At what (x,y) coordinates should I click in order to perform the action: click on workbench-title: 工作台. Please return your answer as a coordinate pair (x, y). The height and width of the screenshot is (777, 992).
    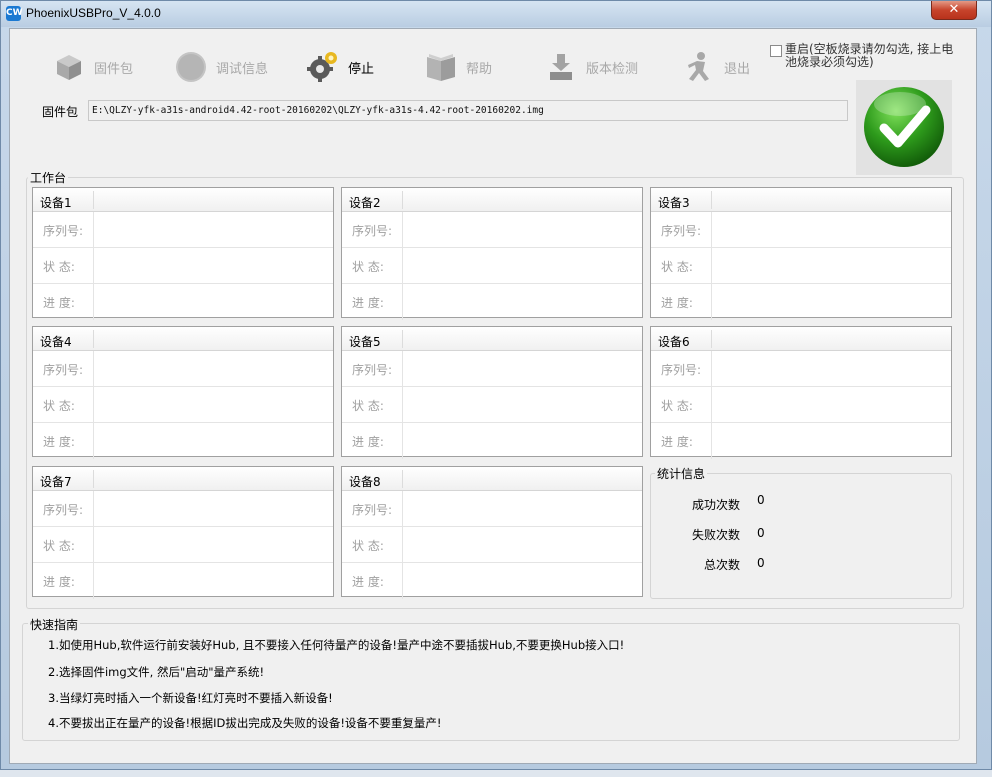
    Looking at the image, I should click on (48, 177).